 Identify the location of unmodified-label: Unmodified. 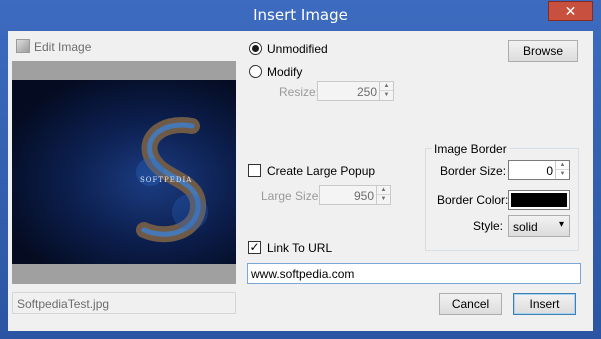
(297, 49).